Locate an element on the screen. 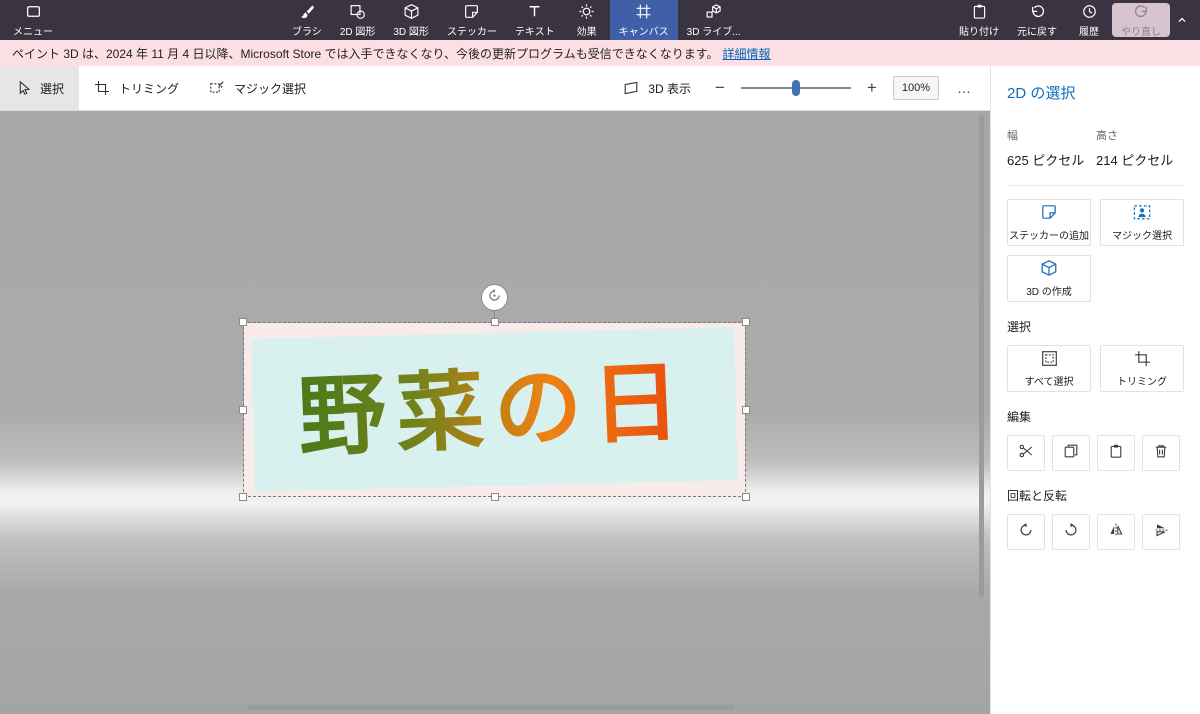 This screenshot has width=1200, height=714. paste-panel-button is located at coordinates (1116, 453).